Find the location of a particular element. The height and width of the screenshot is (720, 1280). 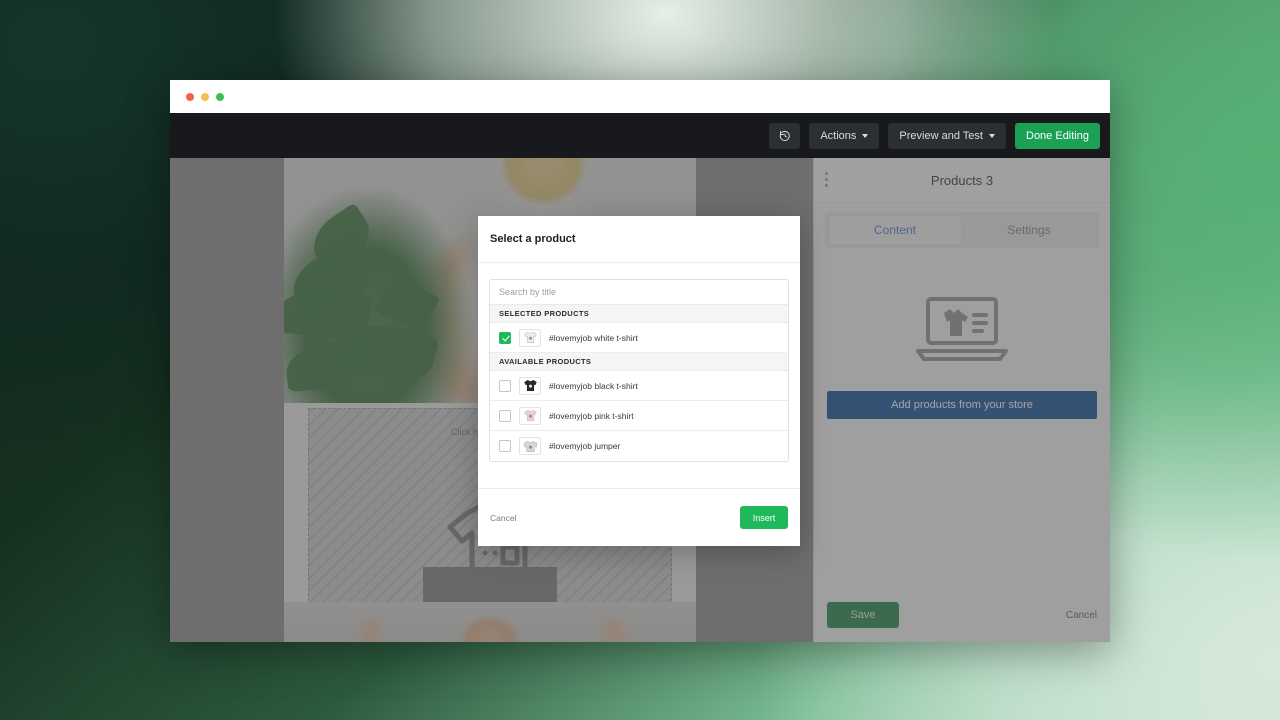

modal-footer: Cancel Insert is located at coordinates (639, 517).